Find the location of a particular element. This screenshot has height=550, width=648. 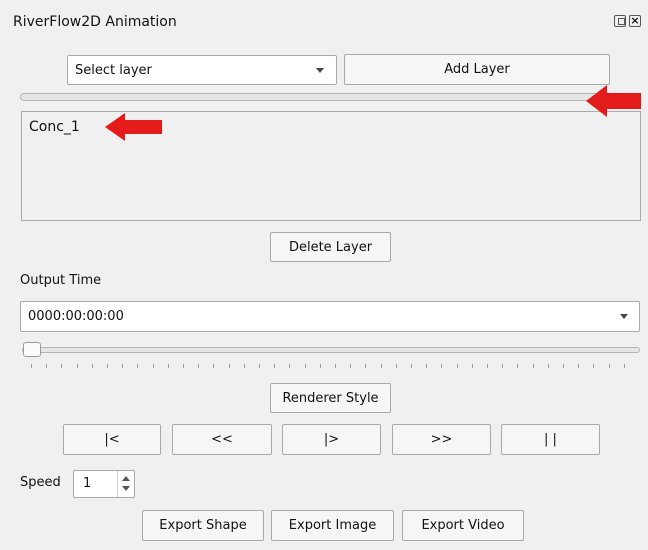

output-time-select: 0000:00:00:00 is located at coordinates (330, 316).